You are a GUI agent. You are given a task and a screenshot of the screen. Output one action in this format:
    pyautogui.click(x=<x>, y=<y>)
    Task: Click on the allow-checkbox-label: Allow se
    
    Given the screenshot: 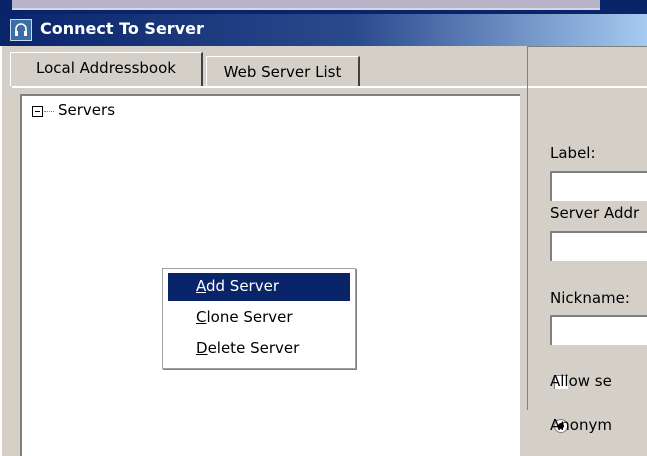 What is the action you would take?
    pyautogui.click(x=581, y=381)
    